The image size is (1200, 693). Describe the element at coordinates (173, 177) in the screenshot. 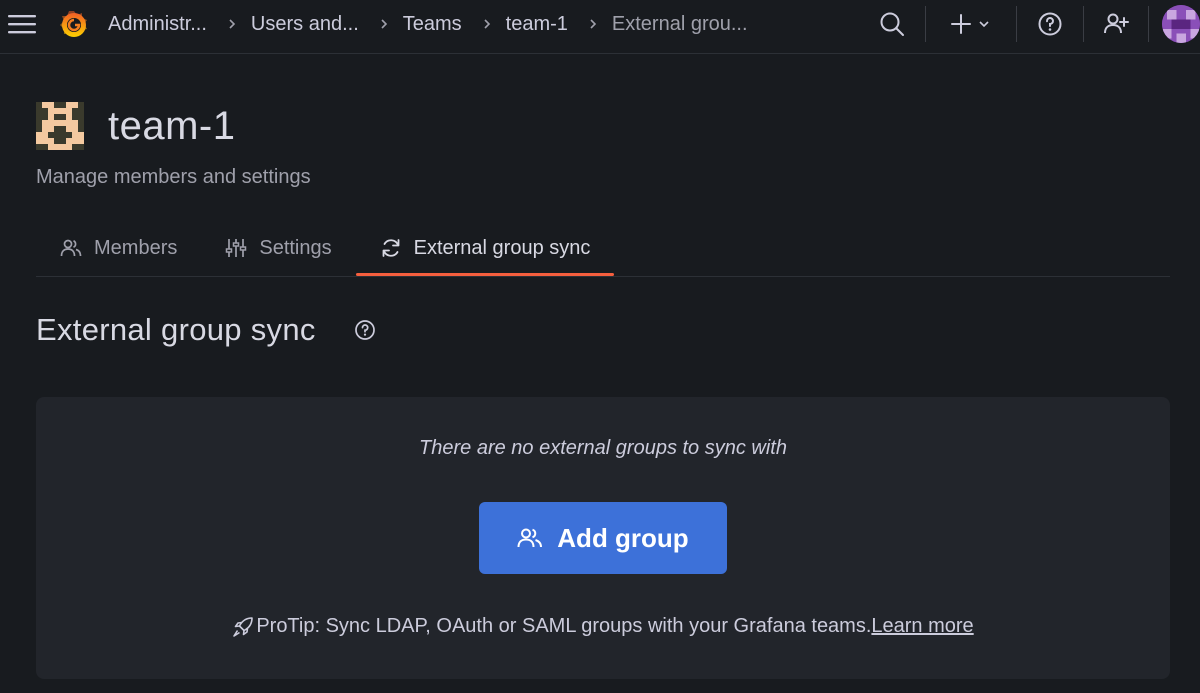

I see `page-subtitle: Manage members and settings` at that location.